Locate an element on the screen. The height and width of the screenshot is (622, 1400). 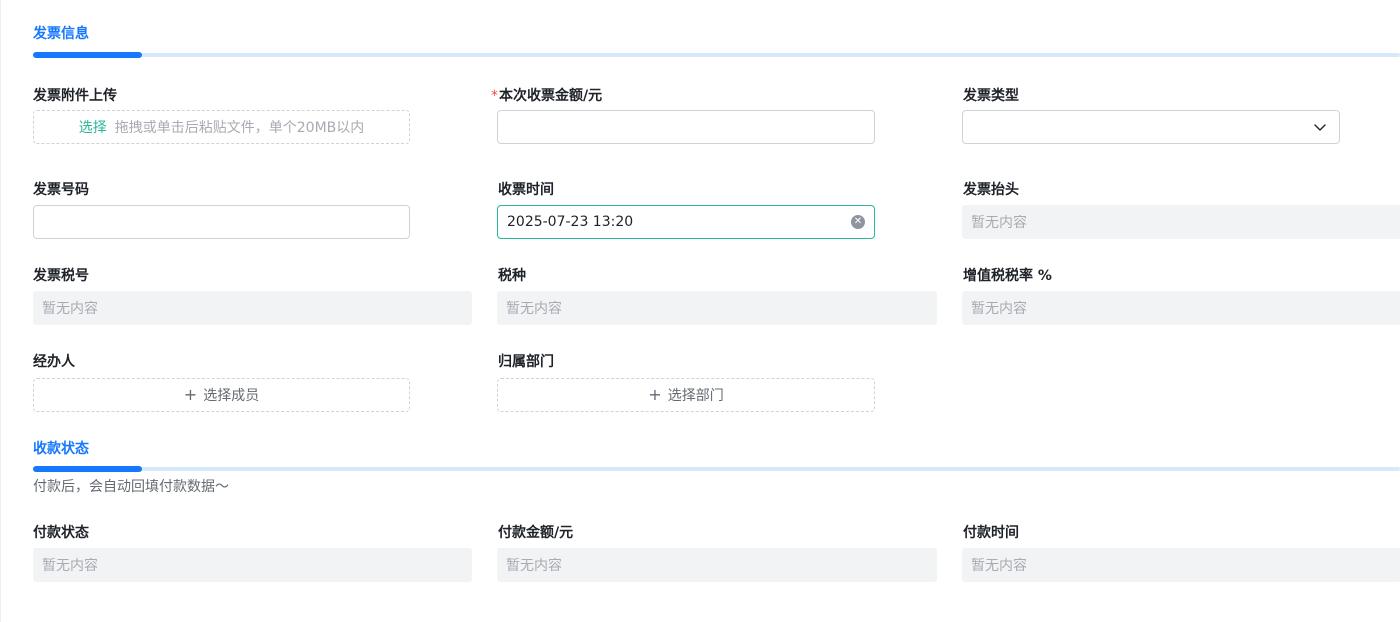
select-department-button: + 选择部门 is located at coordinates (686, 395).